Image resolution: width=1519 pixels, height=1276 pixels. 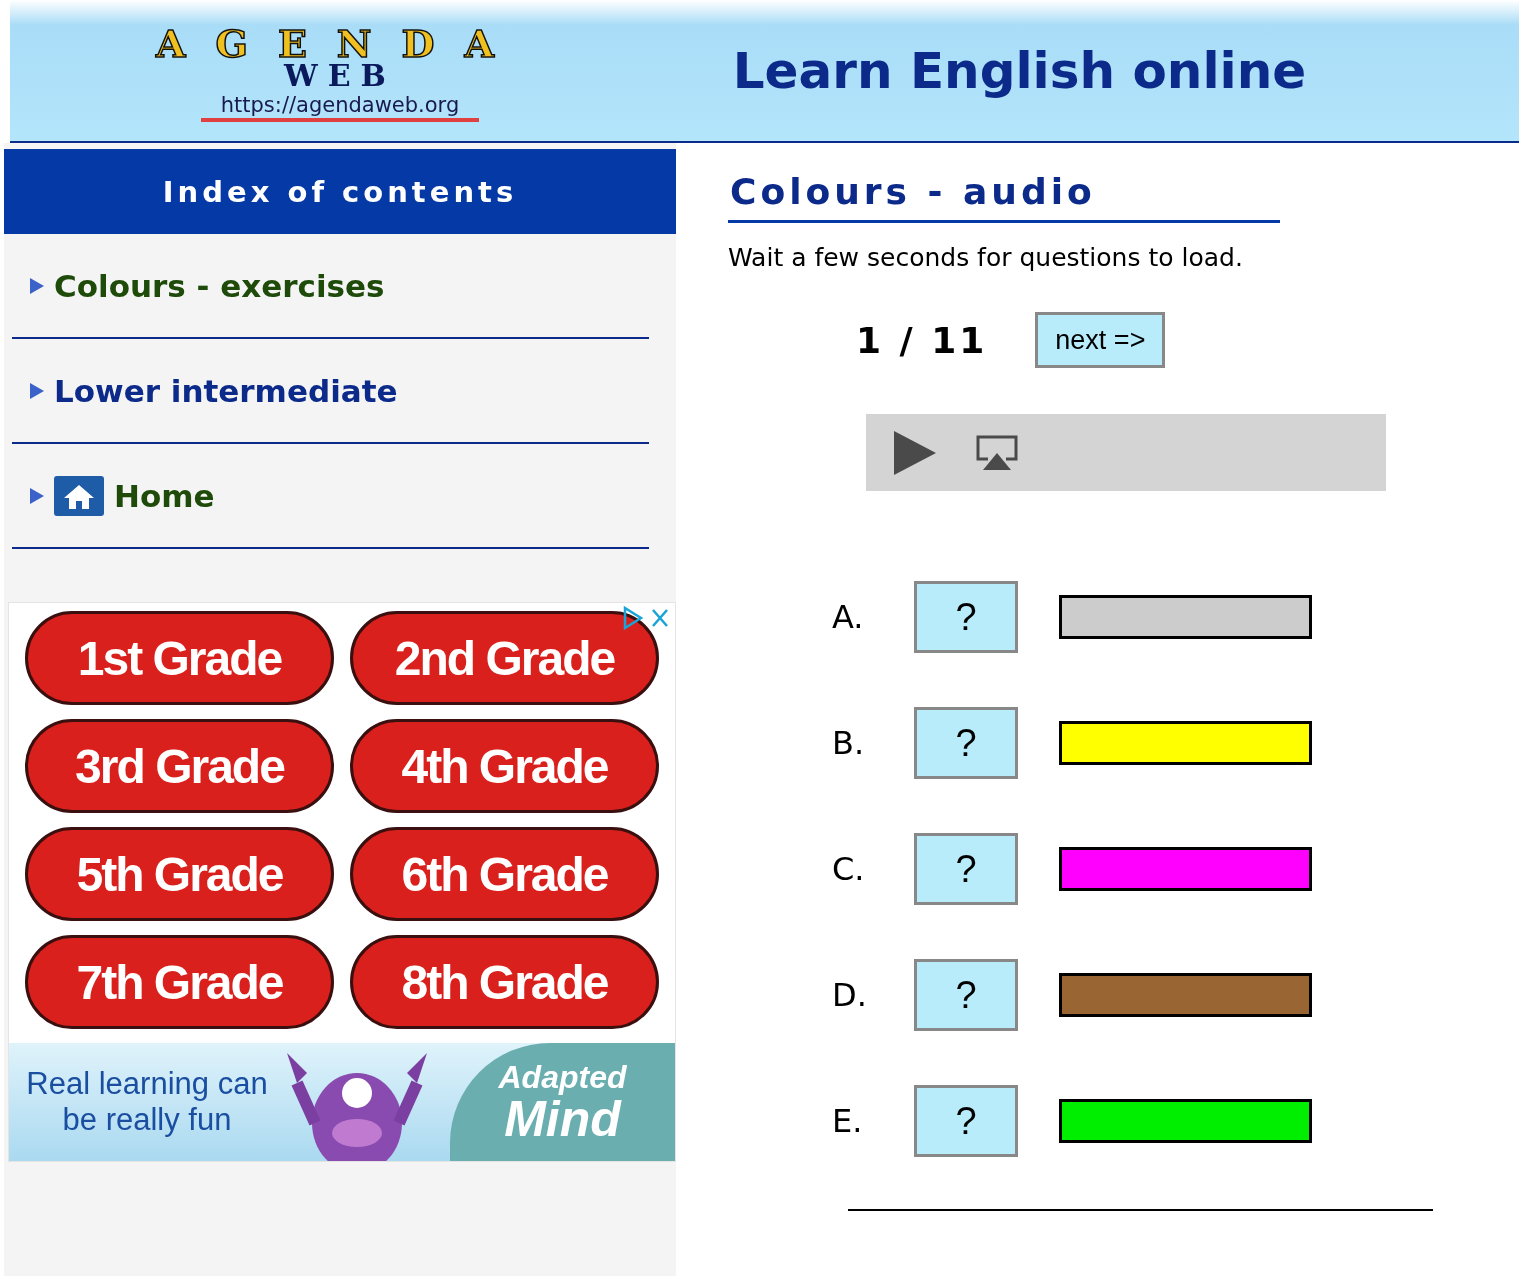 I want to click on option-letter: A., so click(x=848, y=617).